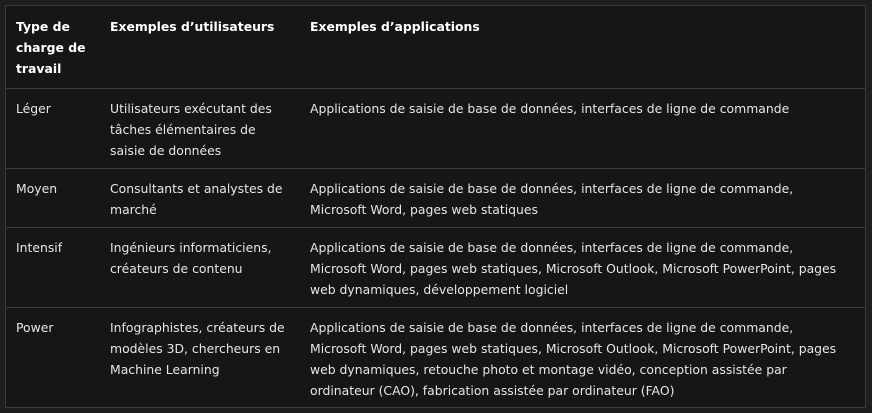  What do you see at coordinates (395, 26) in the screenshot?
I see `header-app-examples: Exemples d’applications` at bounding box center [395, 26].